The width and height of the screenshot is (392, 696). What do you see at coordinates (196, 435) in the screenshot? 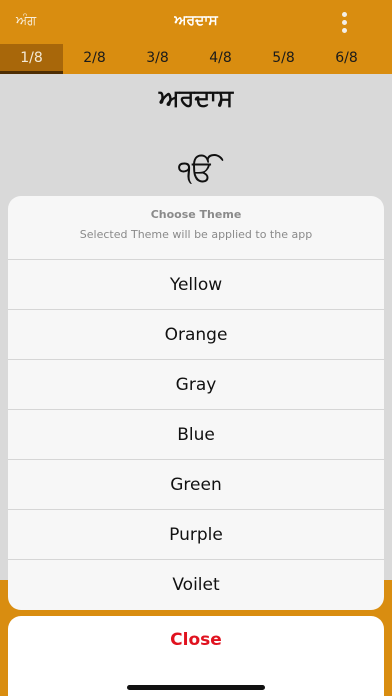
I see `theme-option-blue: Blue` at bounding box center [196, 435].